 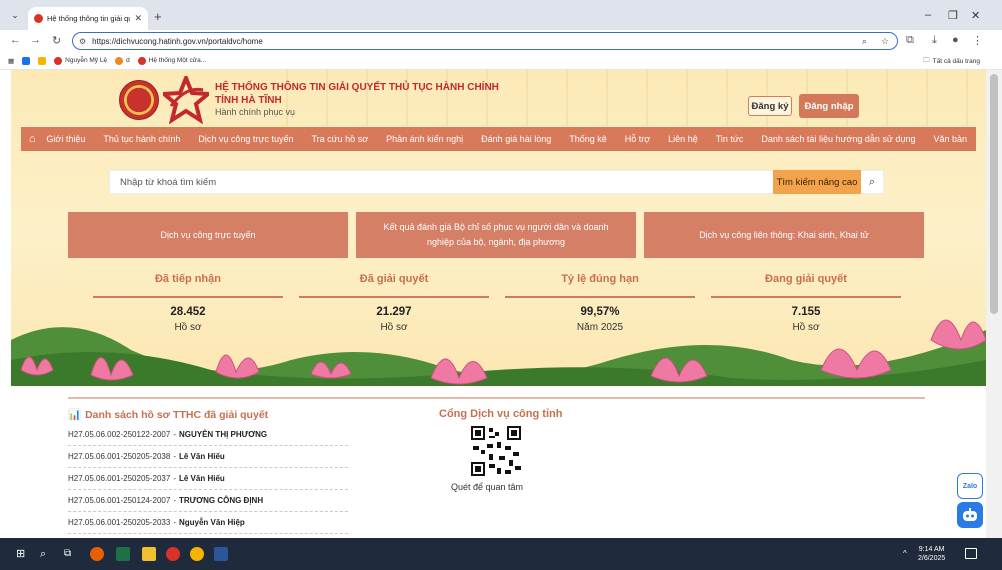 I want to click on search-input, so click(x=441, y=182).